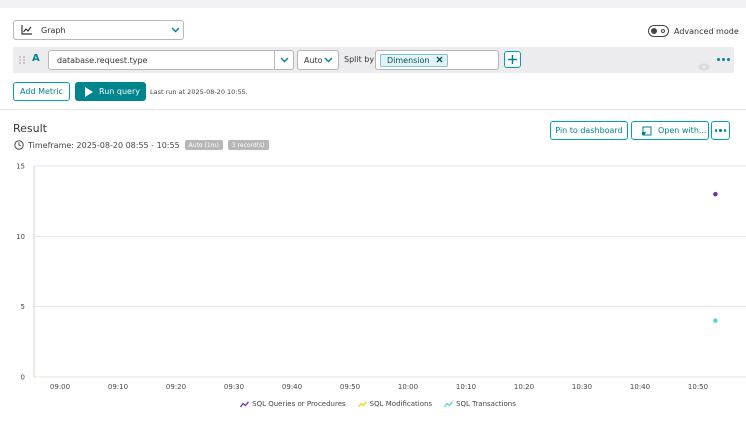  I want to click on x-tick-label: 09:30, so click(234, 387).